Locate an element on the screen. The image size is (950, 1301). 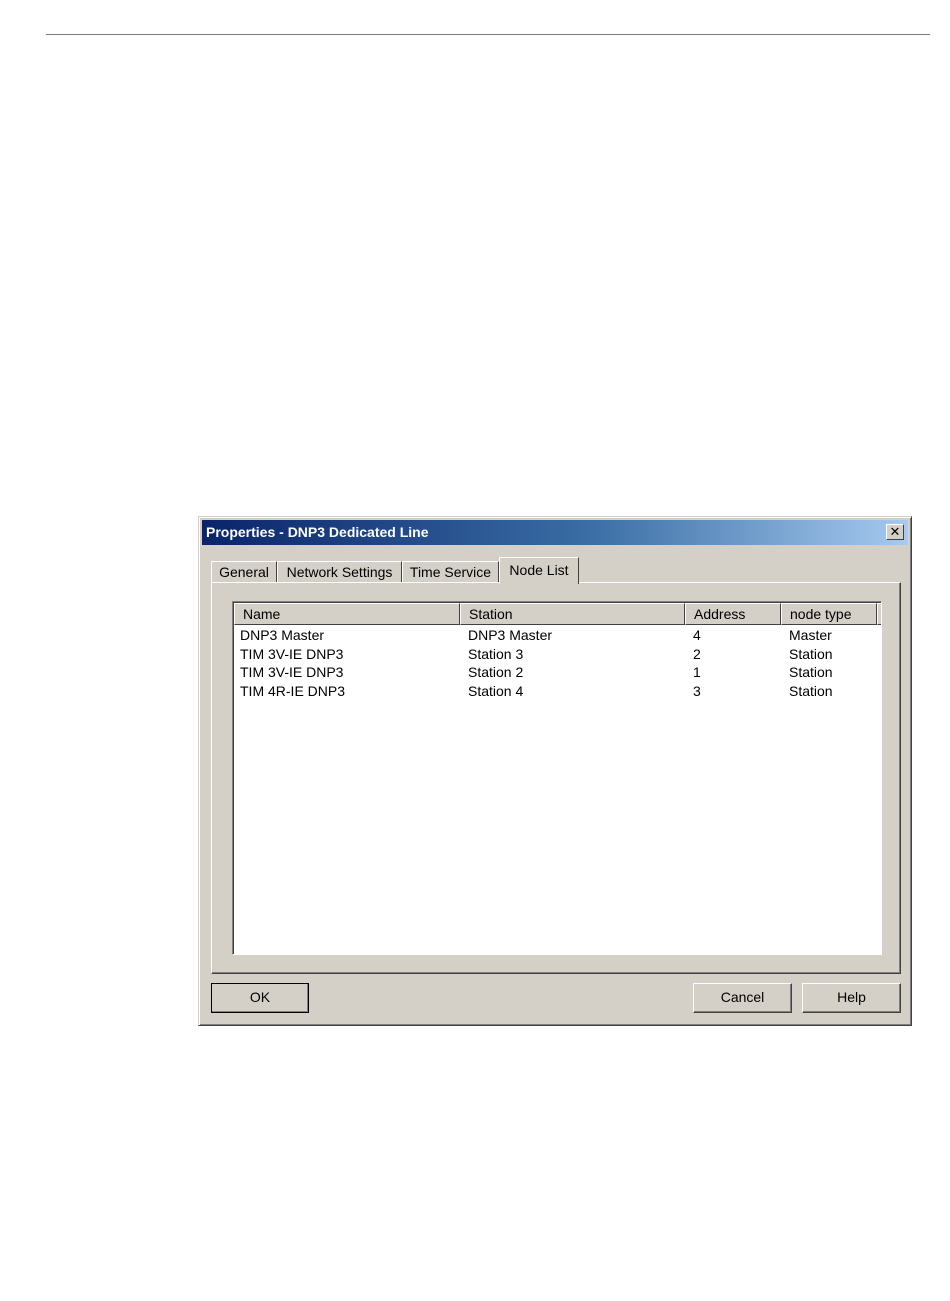
close-button: ✕ is located at coordinates (895, 532).